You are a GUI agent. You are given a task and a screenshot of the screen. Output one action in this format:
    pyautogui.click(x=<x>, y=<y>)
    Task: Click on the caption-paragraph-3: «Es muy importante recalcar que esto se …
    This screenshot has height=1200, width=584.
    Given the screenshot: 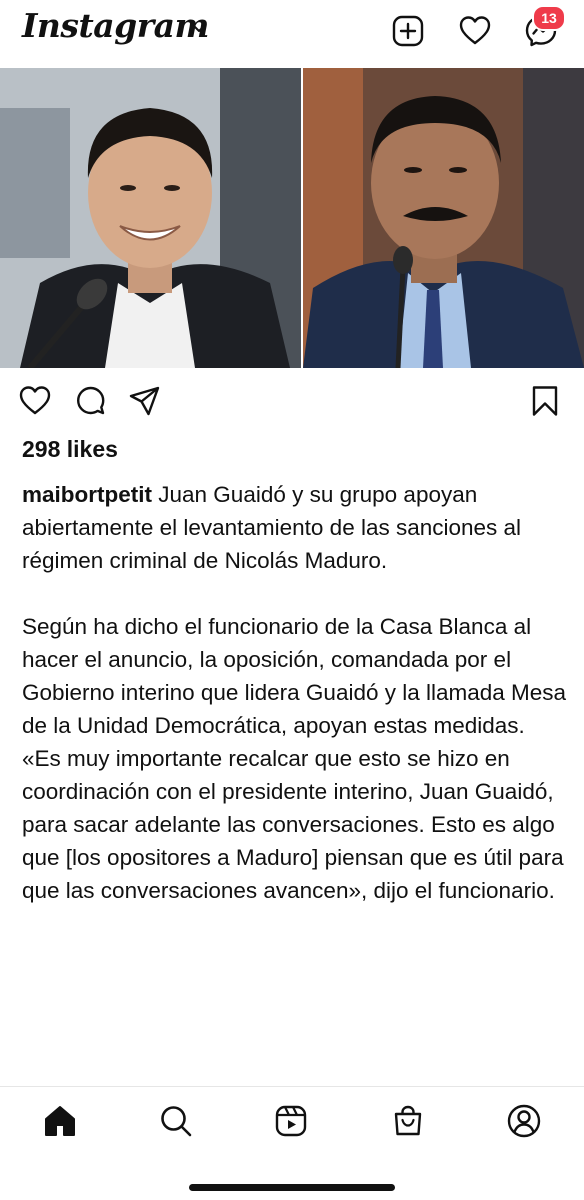 What is the action you would take?
    pyautogui.click(x=293, y=824)
    